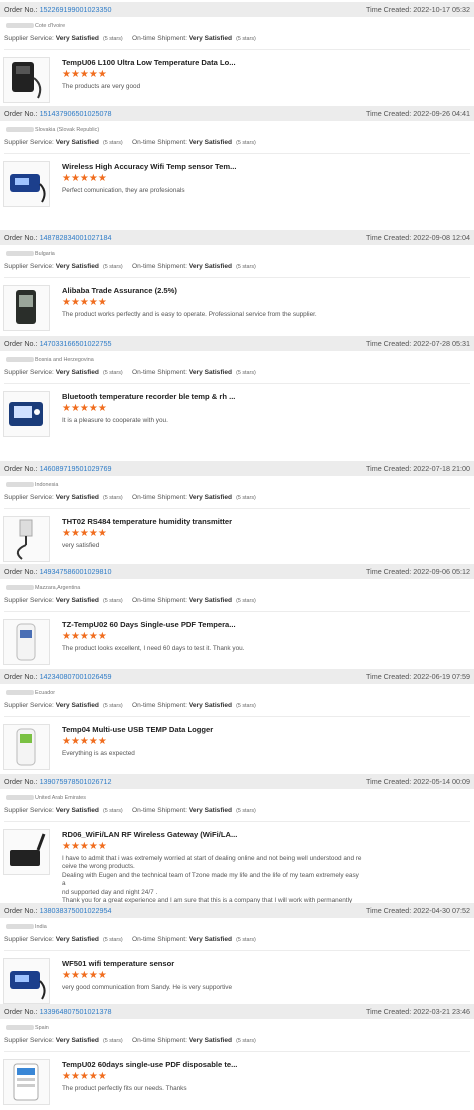  Describe the element at coordinates (81, 545) in the screenshot. I see `review-text: very satisfied` at that location.